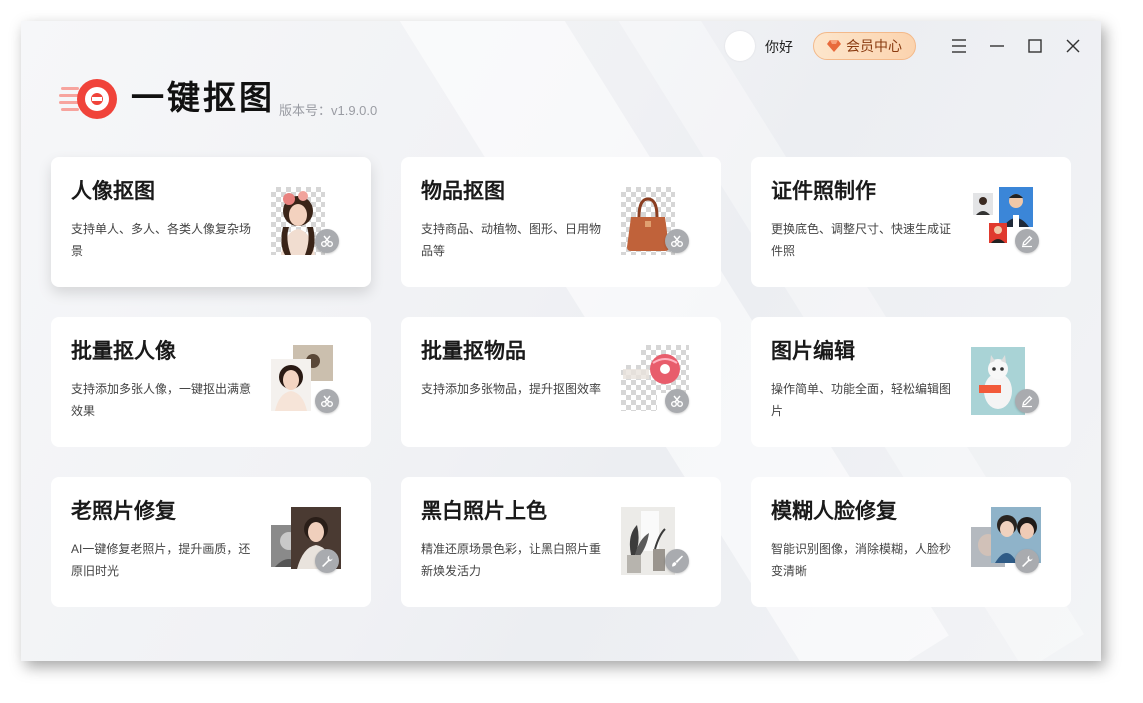 The image size is (1143, 703). I want to click on card-bw-colorize: 黑白照片上色 精准还原场景色彩，让黑白照片重新焕发活力, so click(561, 542).